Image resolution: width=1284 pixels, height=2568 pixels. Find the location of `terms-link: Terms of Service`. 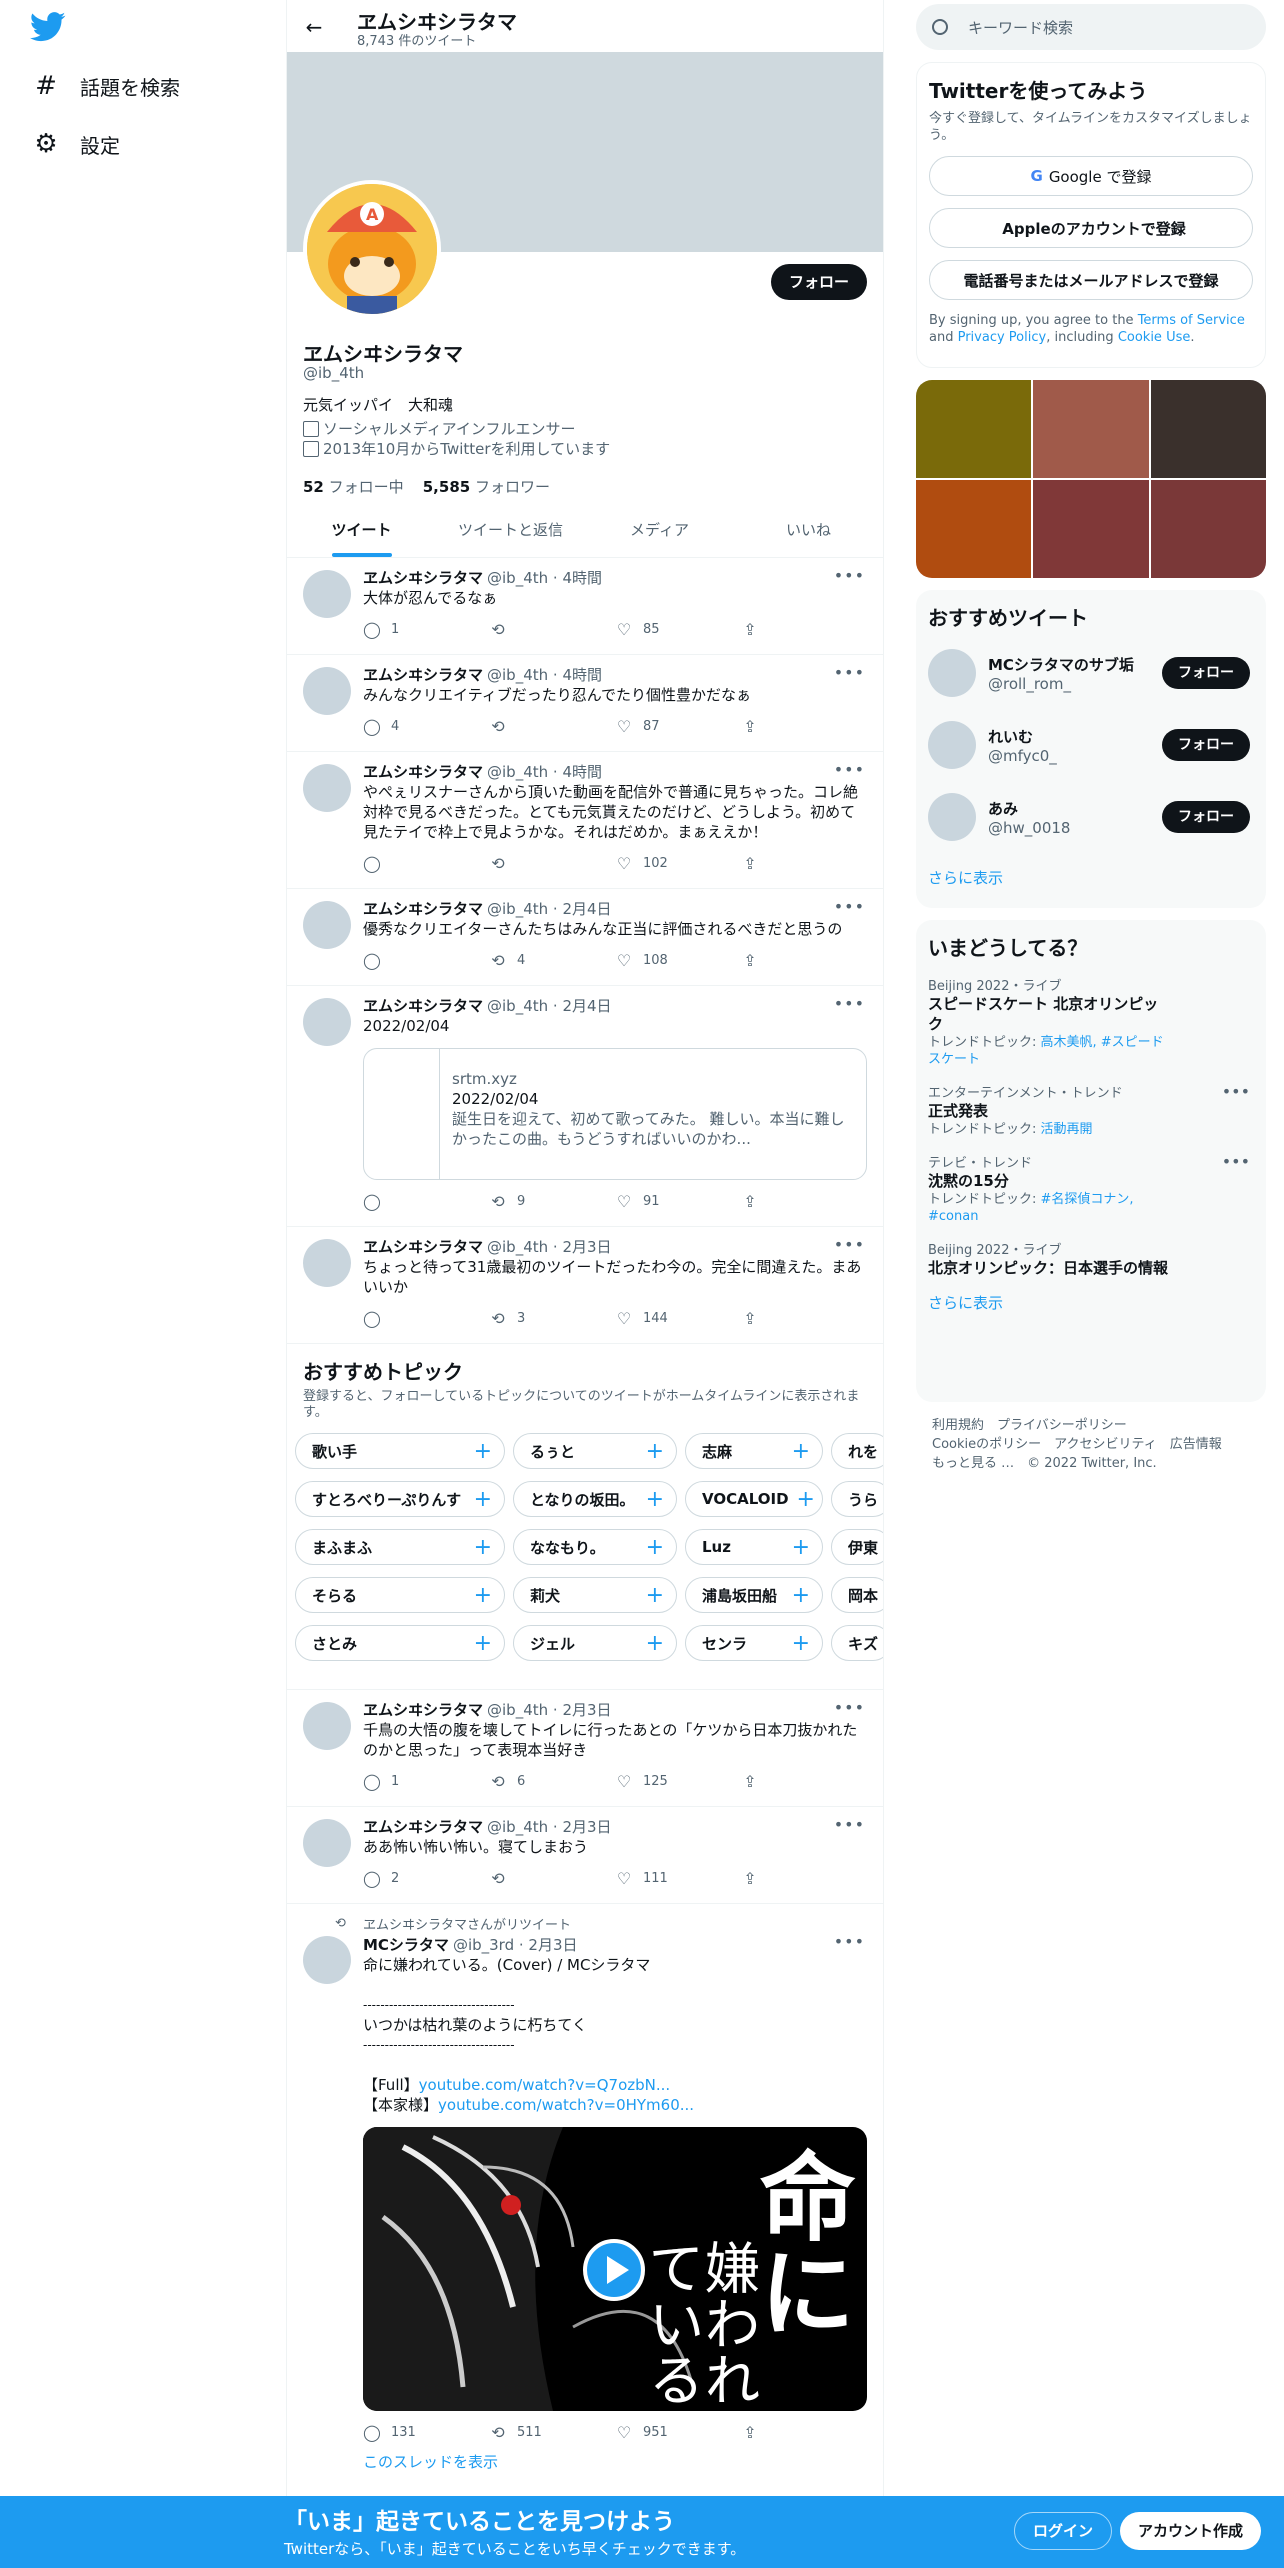

terms-link: Terms of Service is located at coordinates (1191, 320).